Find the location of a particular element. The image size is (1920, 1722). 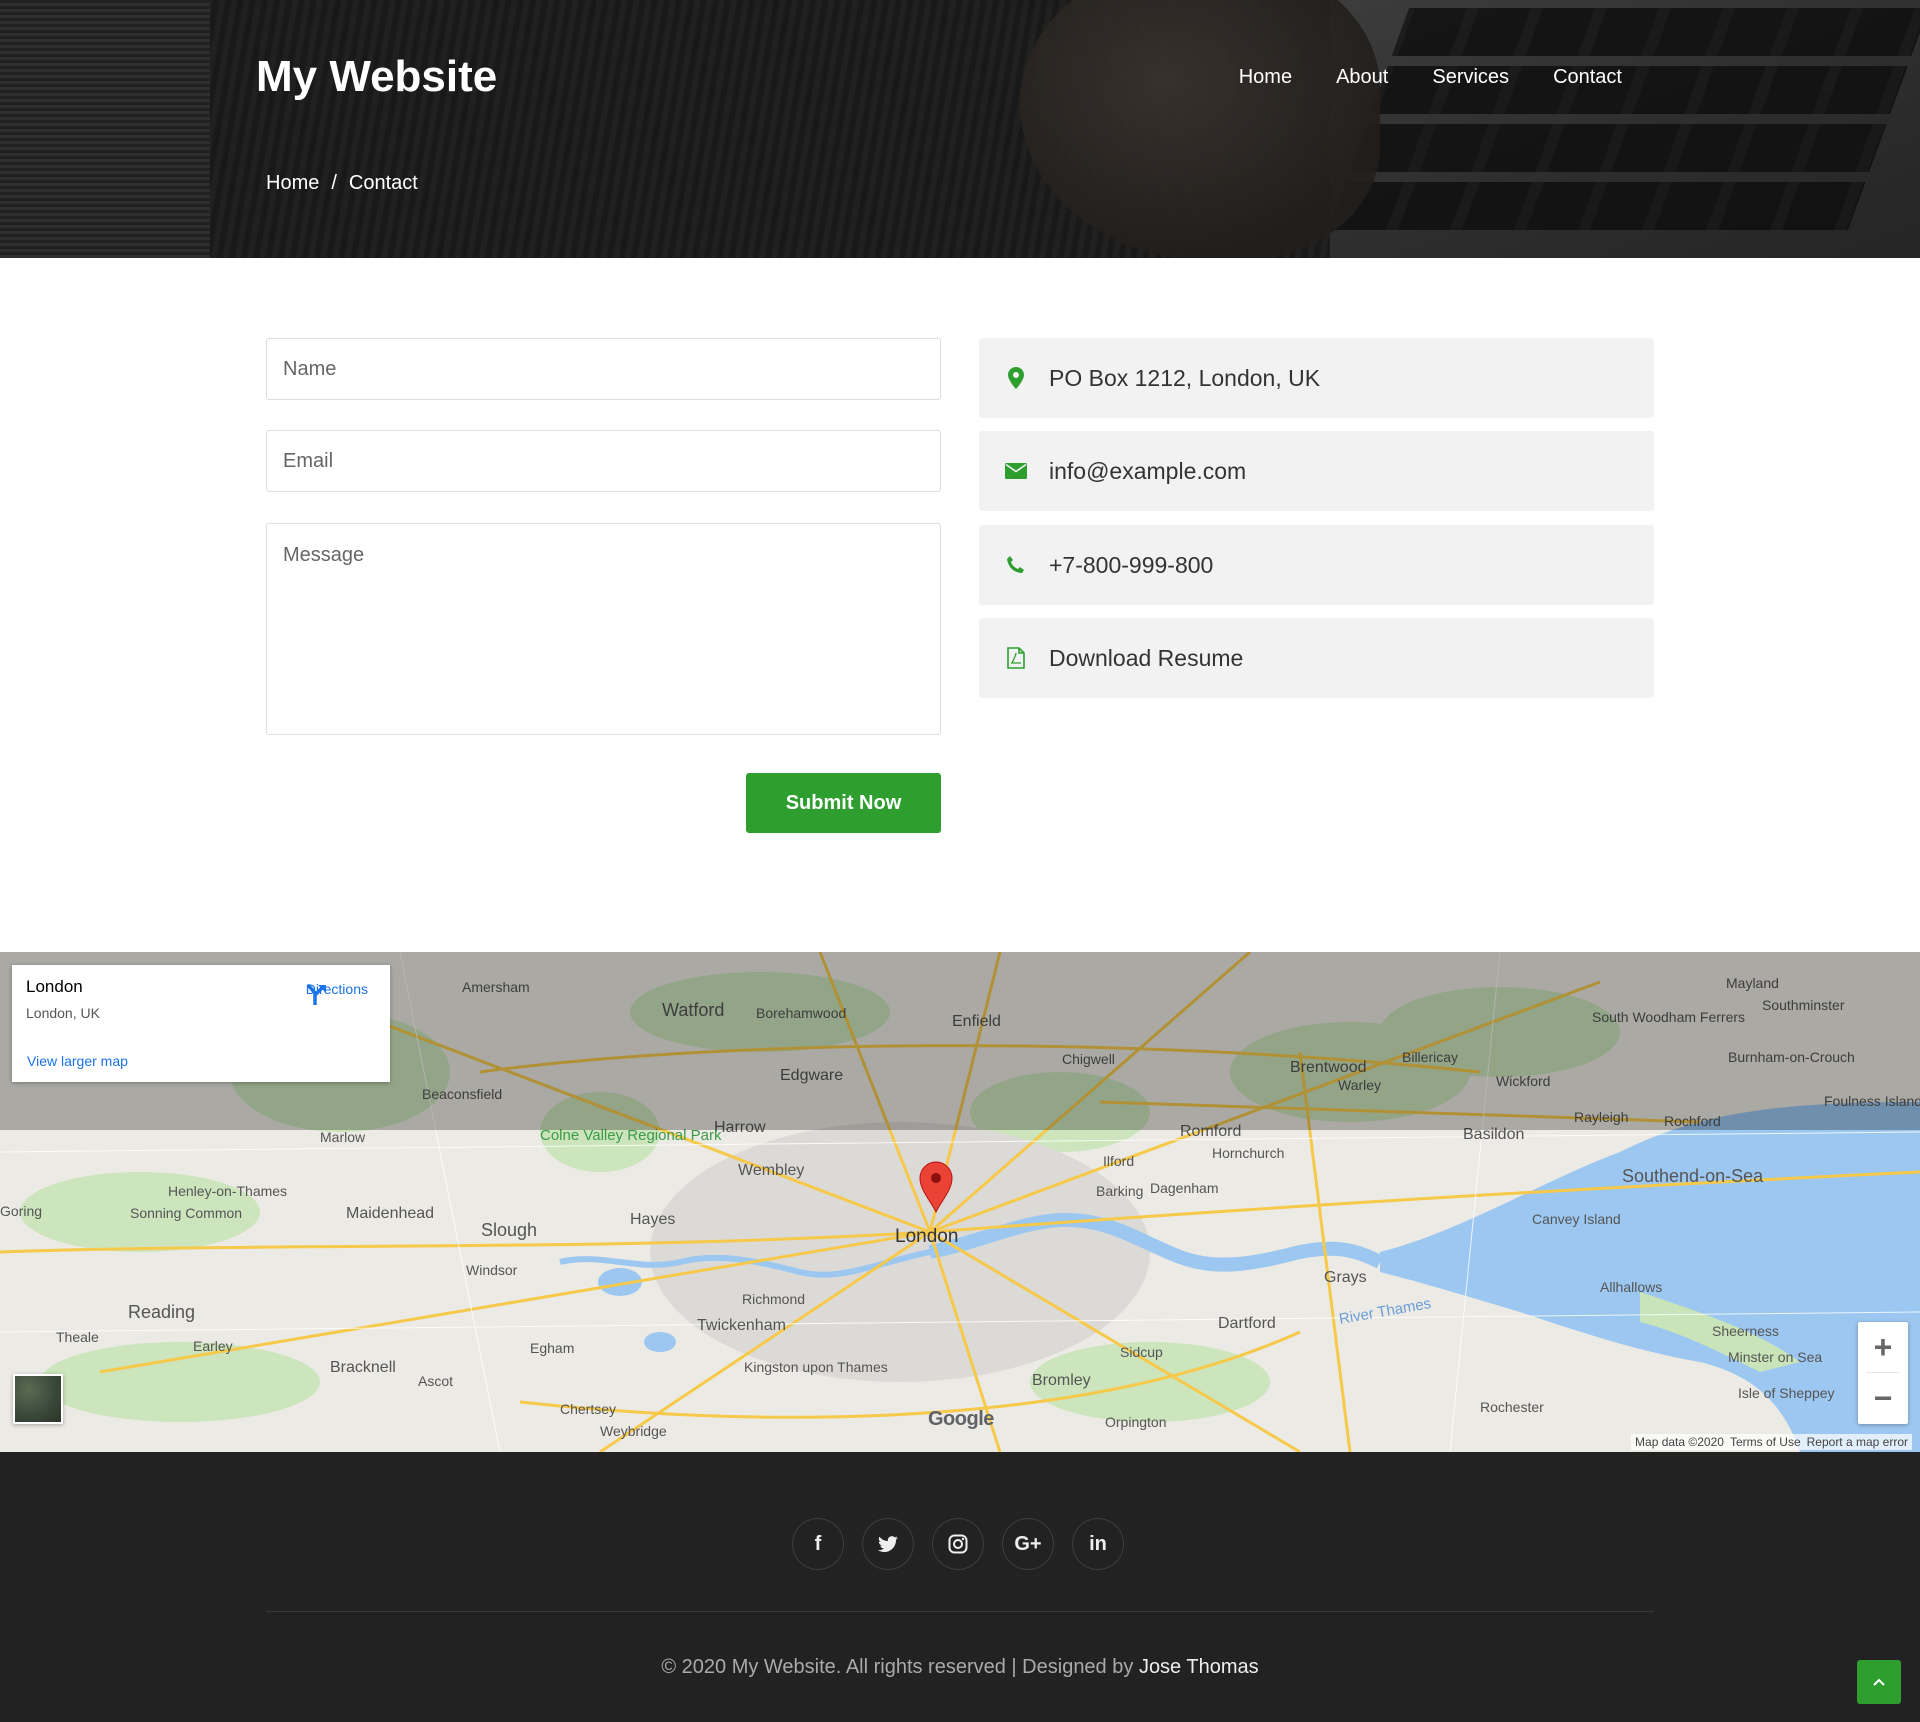

phone-text: +7-800-999-800 is located at coordinates (1131, 564).